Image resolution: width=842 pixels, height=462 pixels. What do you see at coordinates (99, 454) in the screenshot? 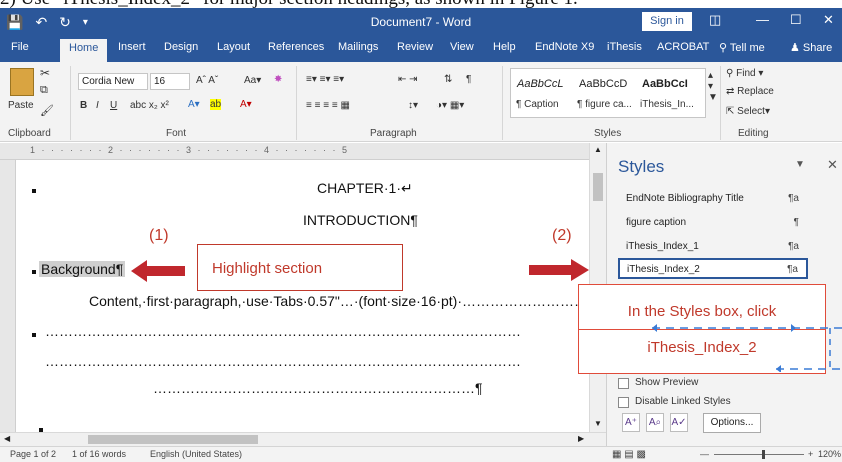
I see `status-words: 1 of 16 words` at bounding box center [99, 454].